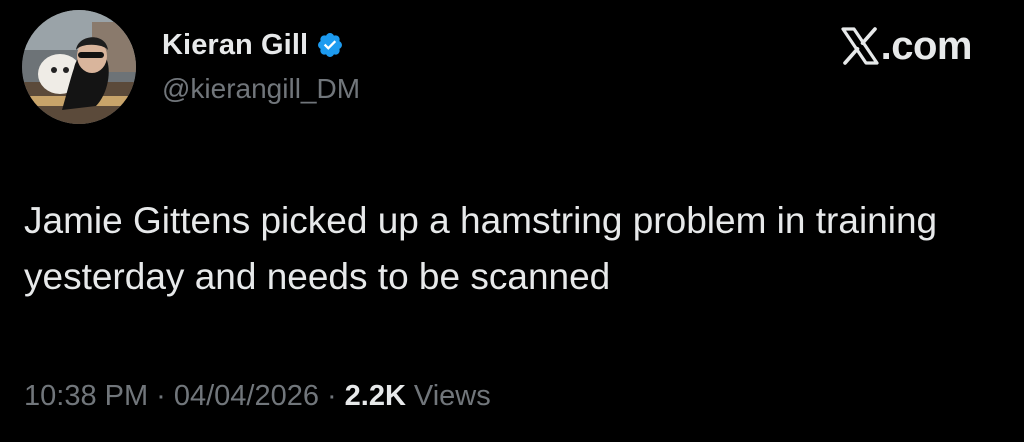 Image resolution: width=1024 pixels, height=442 pixels. I want to click on display-name: Kieran Gill, so click(235, 45).